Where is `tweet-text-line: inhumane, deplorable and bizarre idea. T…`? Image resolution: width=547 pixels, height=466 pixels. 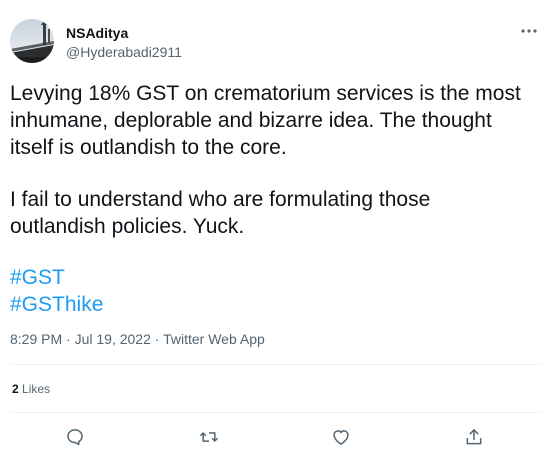 tweet-text-line: inhumane, deplorable and bizarre idea. T… is located at coordinates (251, 120).